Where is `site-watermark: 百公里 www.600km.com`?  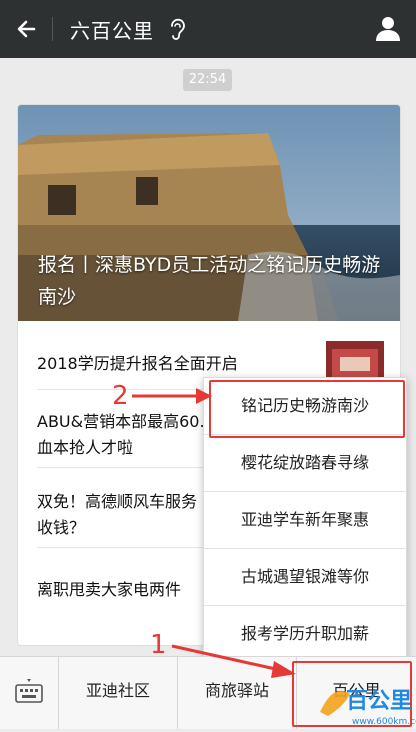
site-watermark: 百公里 www.600km.com is located at coordinates (366, 700).